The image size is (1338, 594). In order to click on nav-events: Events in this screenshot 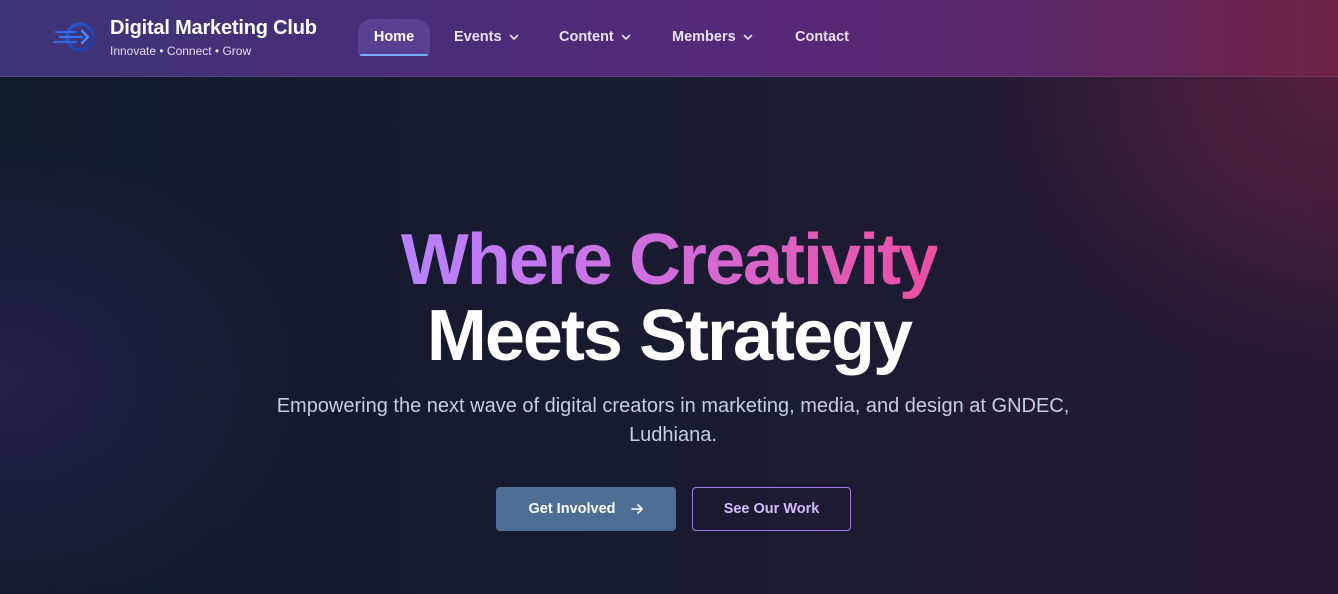, I will do `click(487, 37)`.